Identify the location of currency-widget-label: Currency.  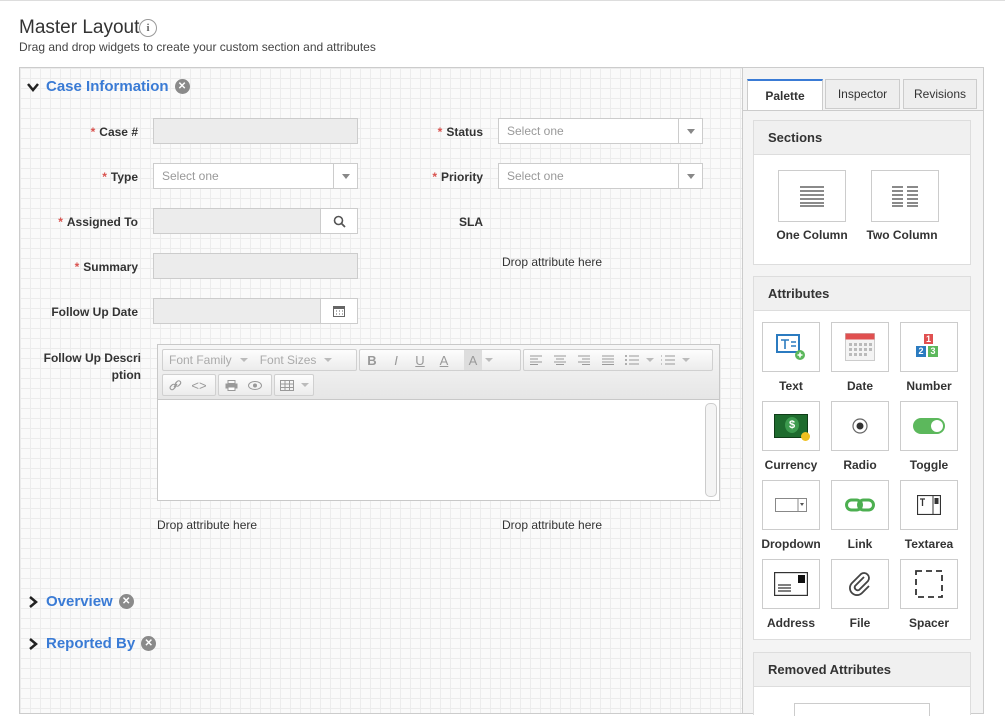
(791, 465).